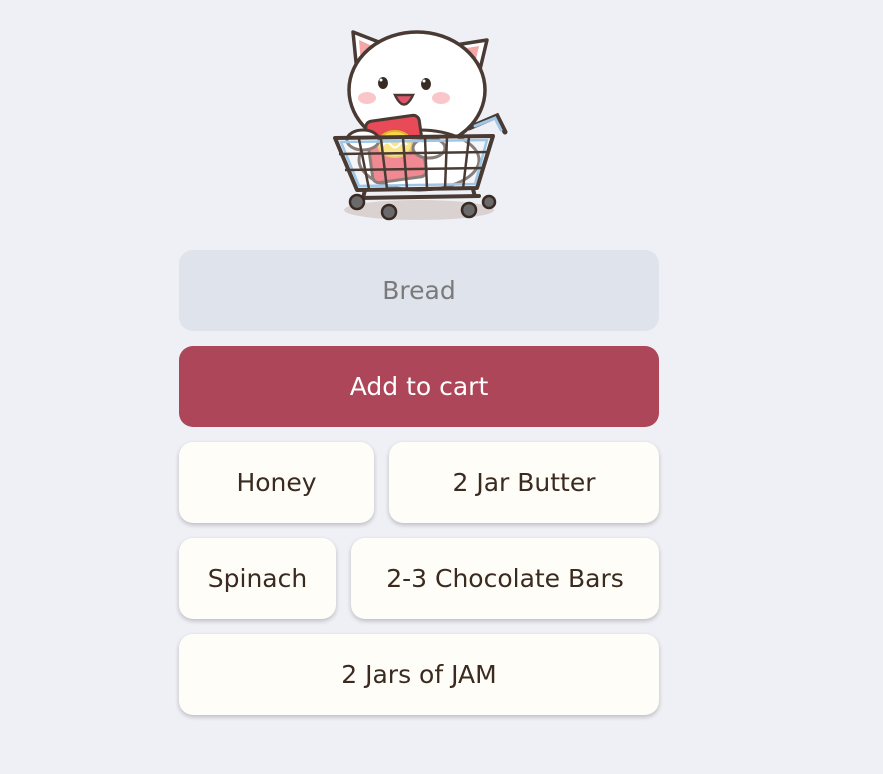 The width and height of the screenshot is (883, 774). I want to click on cart-items-row: Spinach 2-3 Chocolate Bars, so click(419, 578).